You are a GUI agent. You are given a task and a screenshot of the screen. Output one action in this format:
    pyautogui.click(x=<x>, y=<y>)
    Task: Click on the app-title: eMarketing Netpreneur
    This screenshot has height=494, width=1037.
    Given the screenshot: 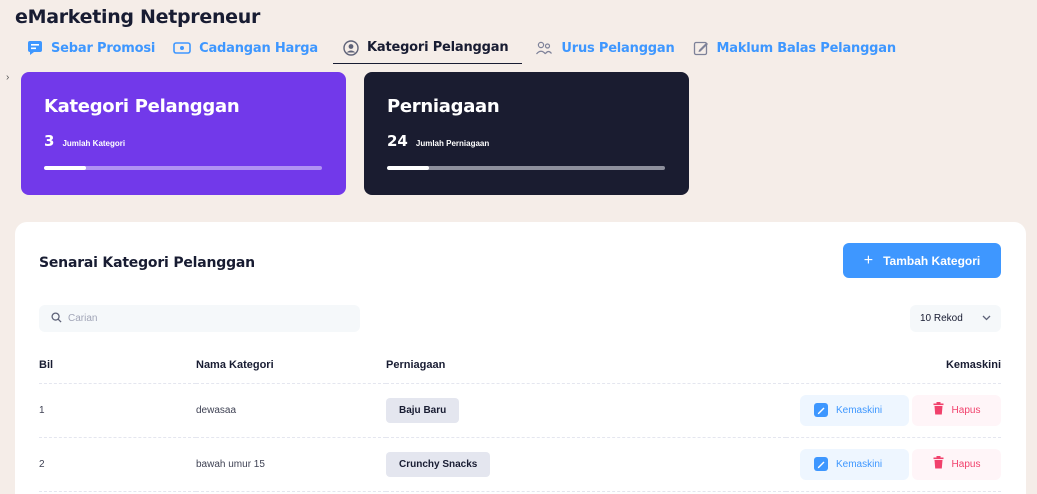 What is the action you would take?
    pyautogui.click(x=138, y=17)
    